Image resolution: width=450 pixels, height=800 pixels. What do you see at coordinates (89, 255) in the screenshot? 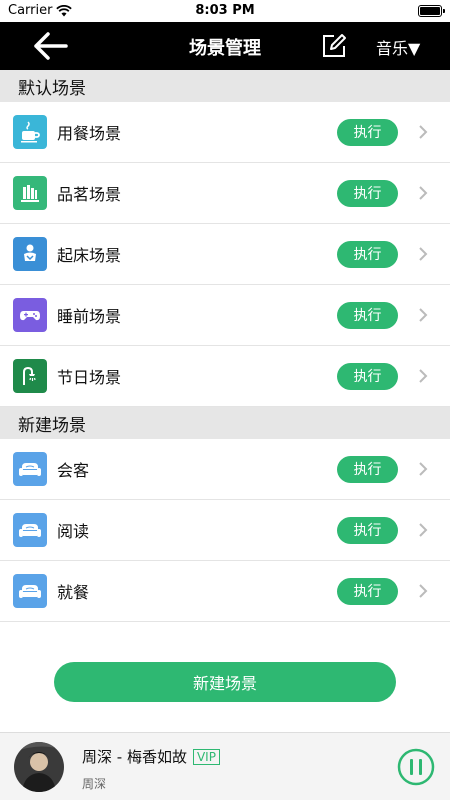
I see `scene-label: 起床场景` at bounding box center [89, 255].